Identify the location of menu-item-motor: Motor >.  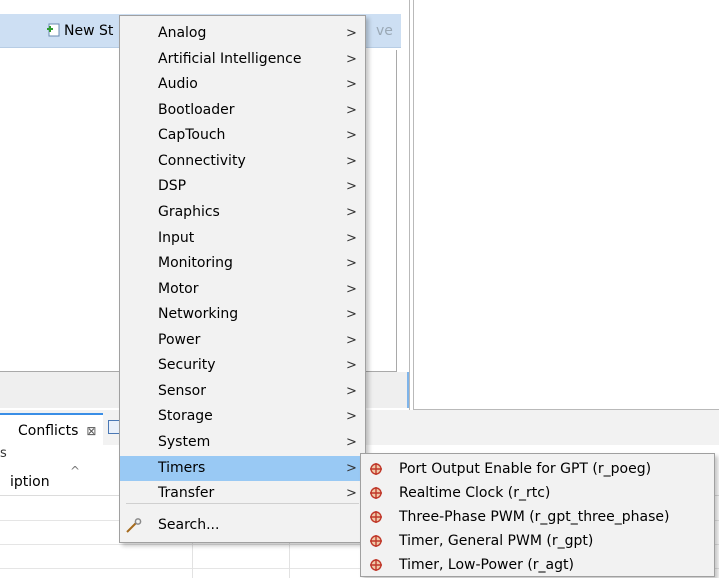
(242, 289).